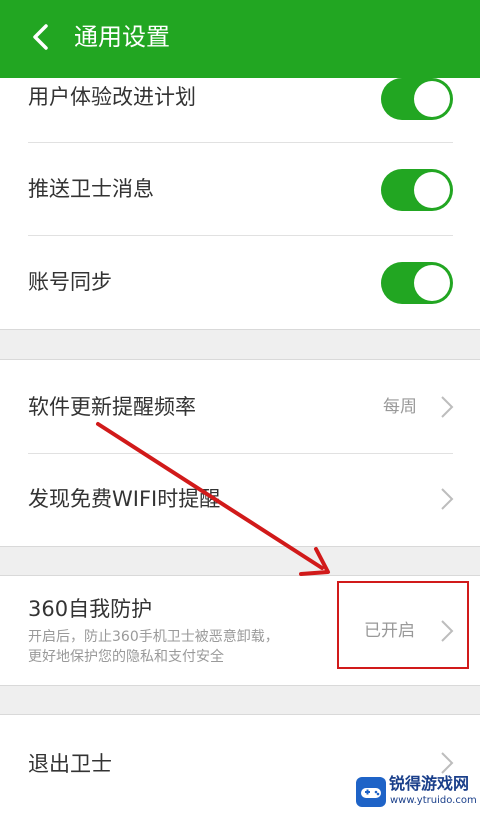  I want to click on setting-label: 软件更新提醒频率, so click(112, 407).